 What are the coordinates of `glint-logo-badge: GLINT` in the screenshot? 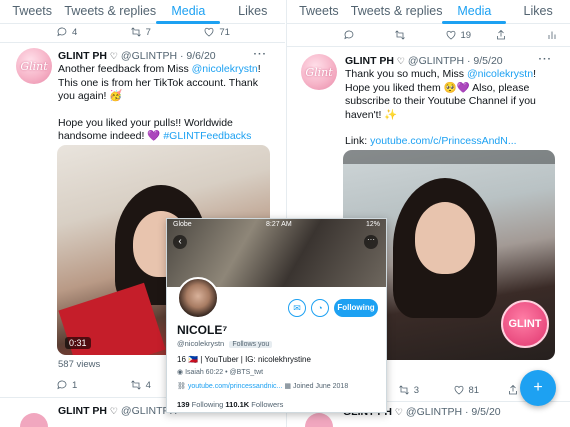 It's located at (525, 324).